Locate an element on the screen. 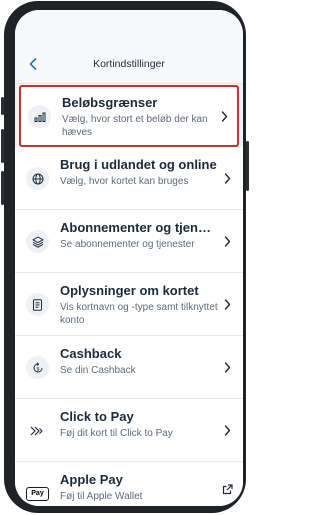 This screenshot has width=320, height=515. click-to-pay-icon is located at coordinates (36, 430).